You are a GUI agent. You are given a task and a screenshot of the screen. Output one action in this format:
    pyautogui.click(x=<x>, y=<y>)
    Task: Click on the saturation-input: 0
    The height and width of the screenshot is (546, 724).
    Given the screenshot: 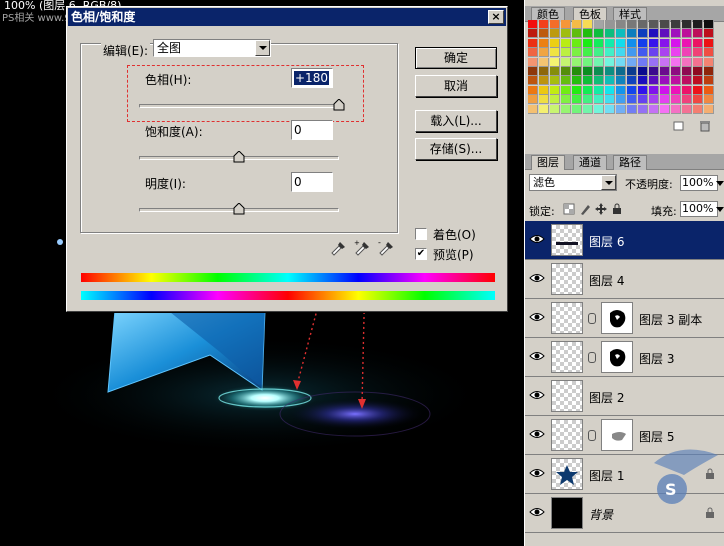 What is the action you would take?
    pyautogui.click(x=312, y=130)
    